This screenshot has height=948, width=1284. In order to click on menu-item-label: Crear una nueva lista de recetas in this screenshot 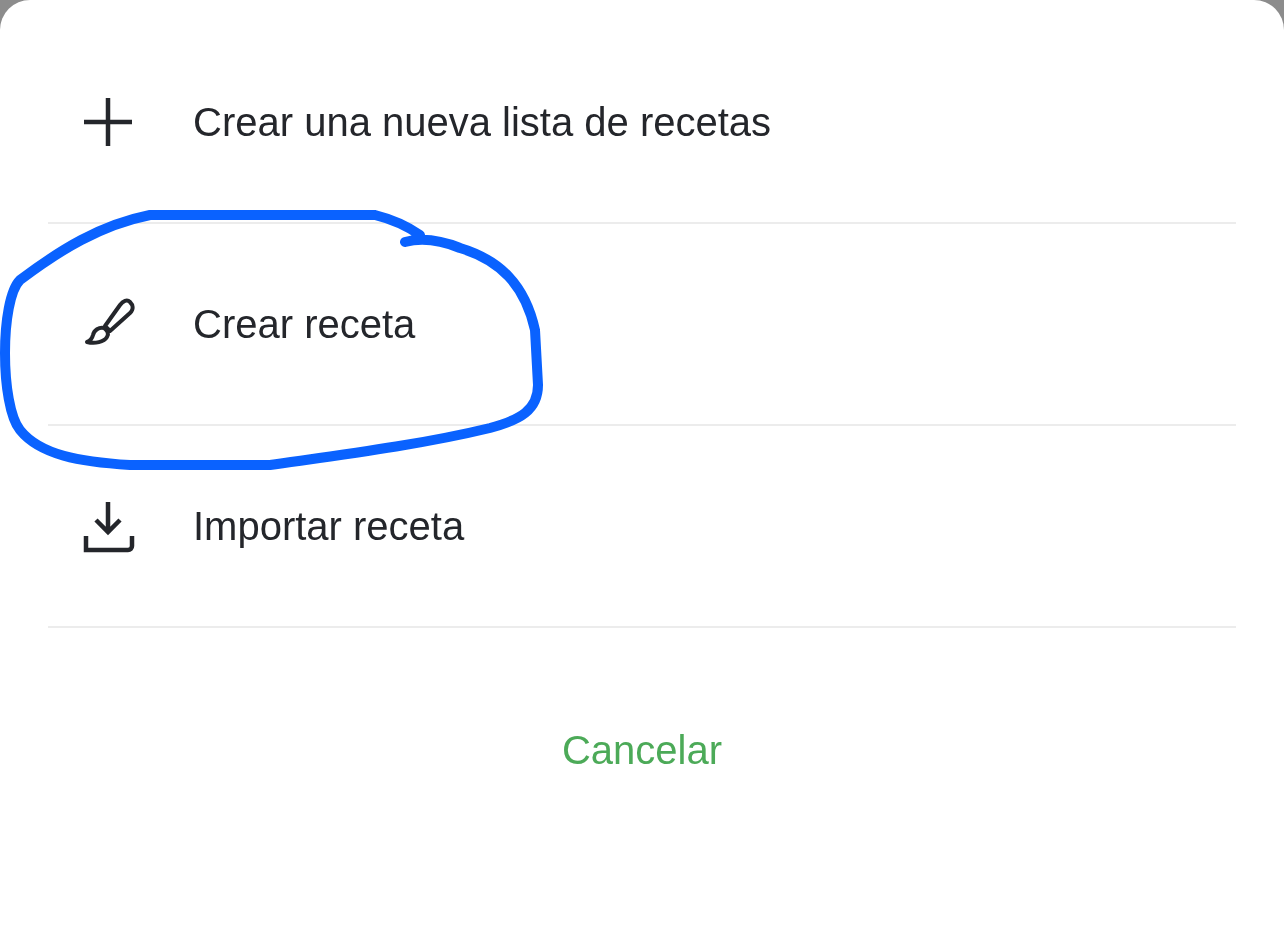, I will do `click(482, 122)`.